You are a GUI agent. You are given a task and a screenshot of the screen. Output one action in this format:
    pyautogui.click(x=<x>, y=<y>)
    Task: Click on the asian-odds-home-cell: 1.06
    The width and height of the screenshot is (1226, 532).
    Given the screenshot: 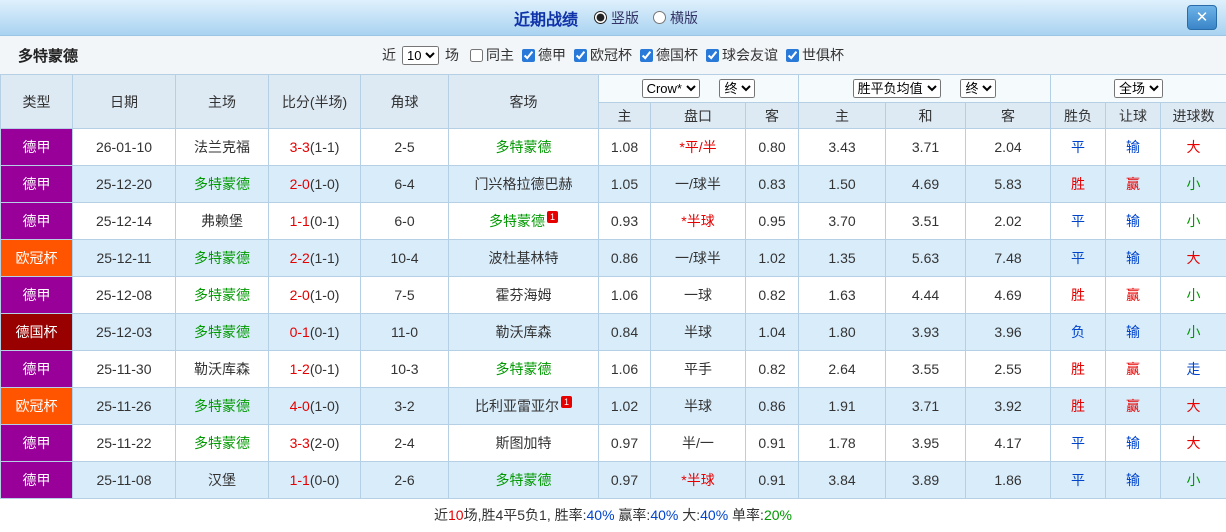 What is the action you would take?
    pyautogui.click(x=624, y=295)
    